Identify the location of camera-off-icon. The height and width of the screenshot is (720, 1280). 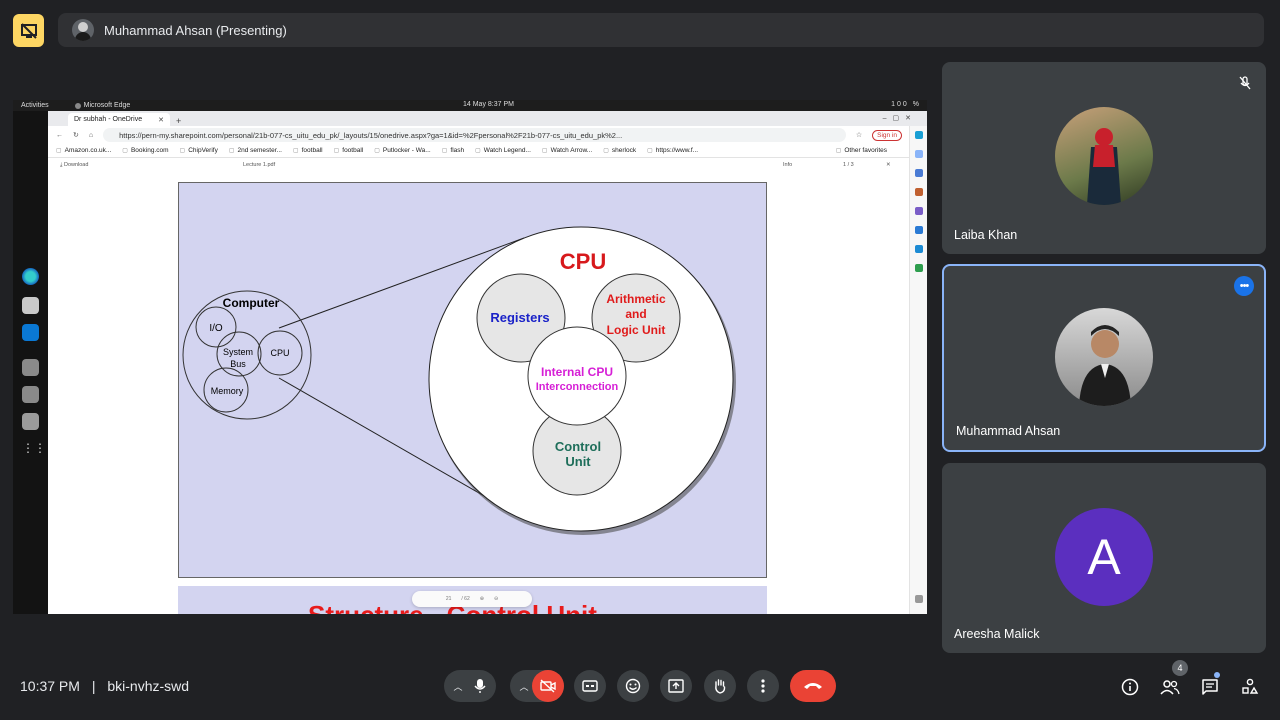
(548, 686).